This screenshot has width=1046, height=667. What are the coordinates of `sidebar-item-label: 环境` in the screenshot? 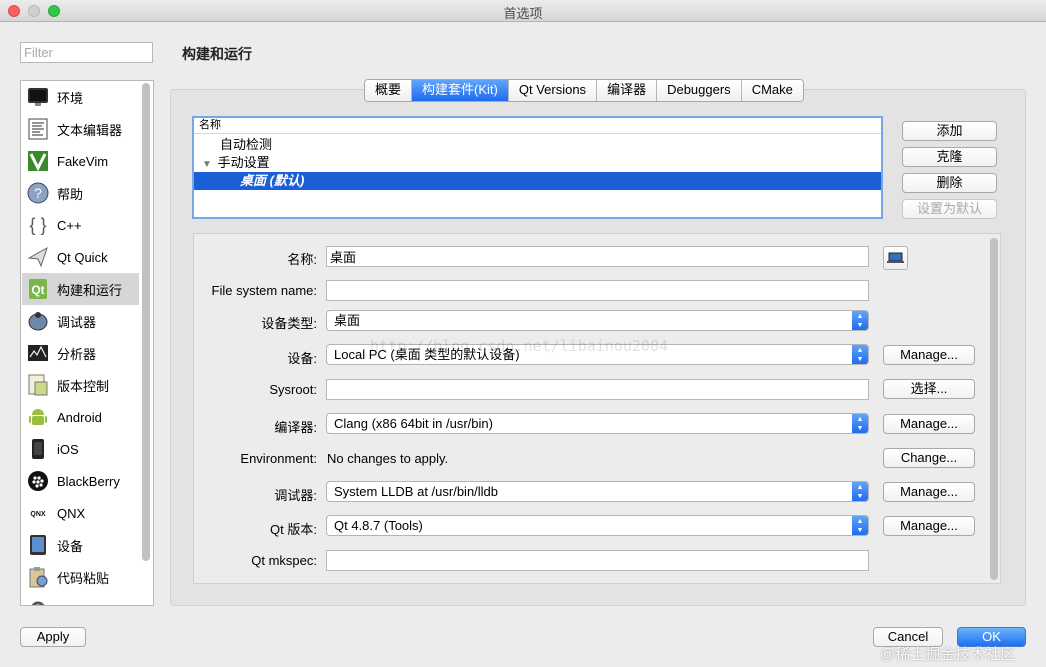 It's located at (70, 98).